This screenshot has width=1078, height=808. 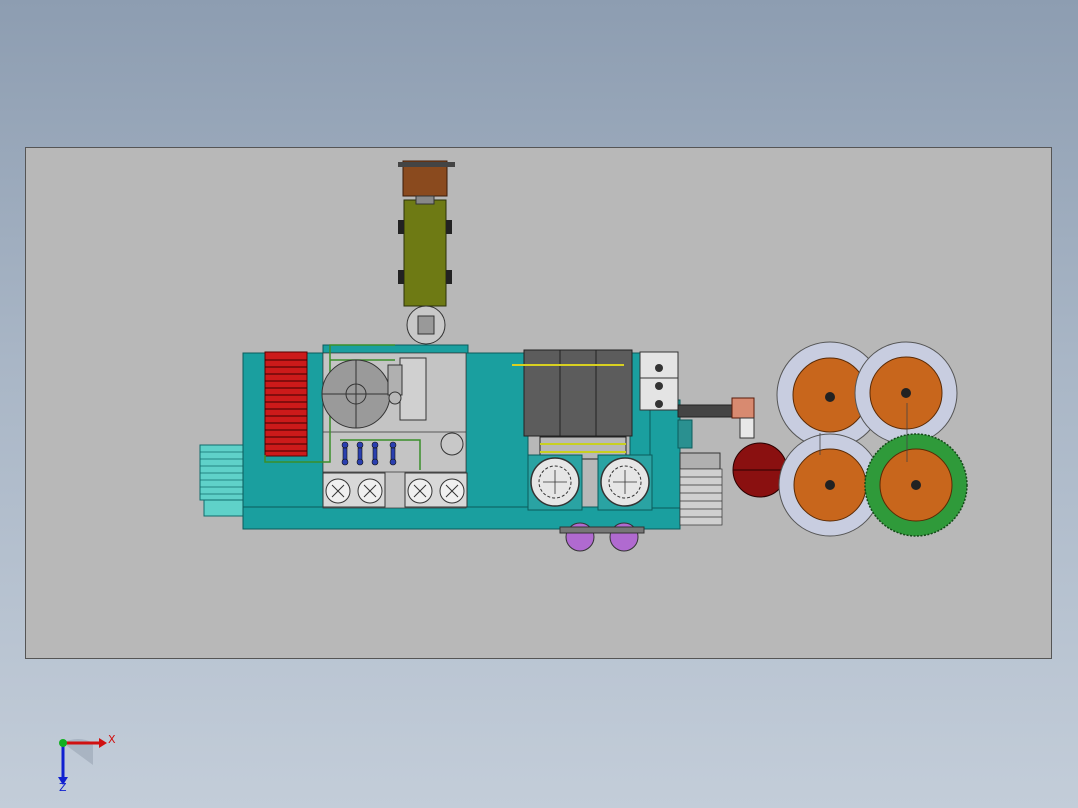 I want to click on heater-coil, so click(x=286, y=404).